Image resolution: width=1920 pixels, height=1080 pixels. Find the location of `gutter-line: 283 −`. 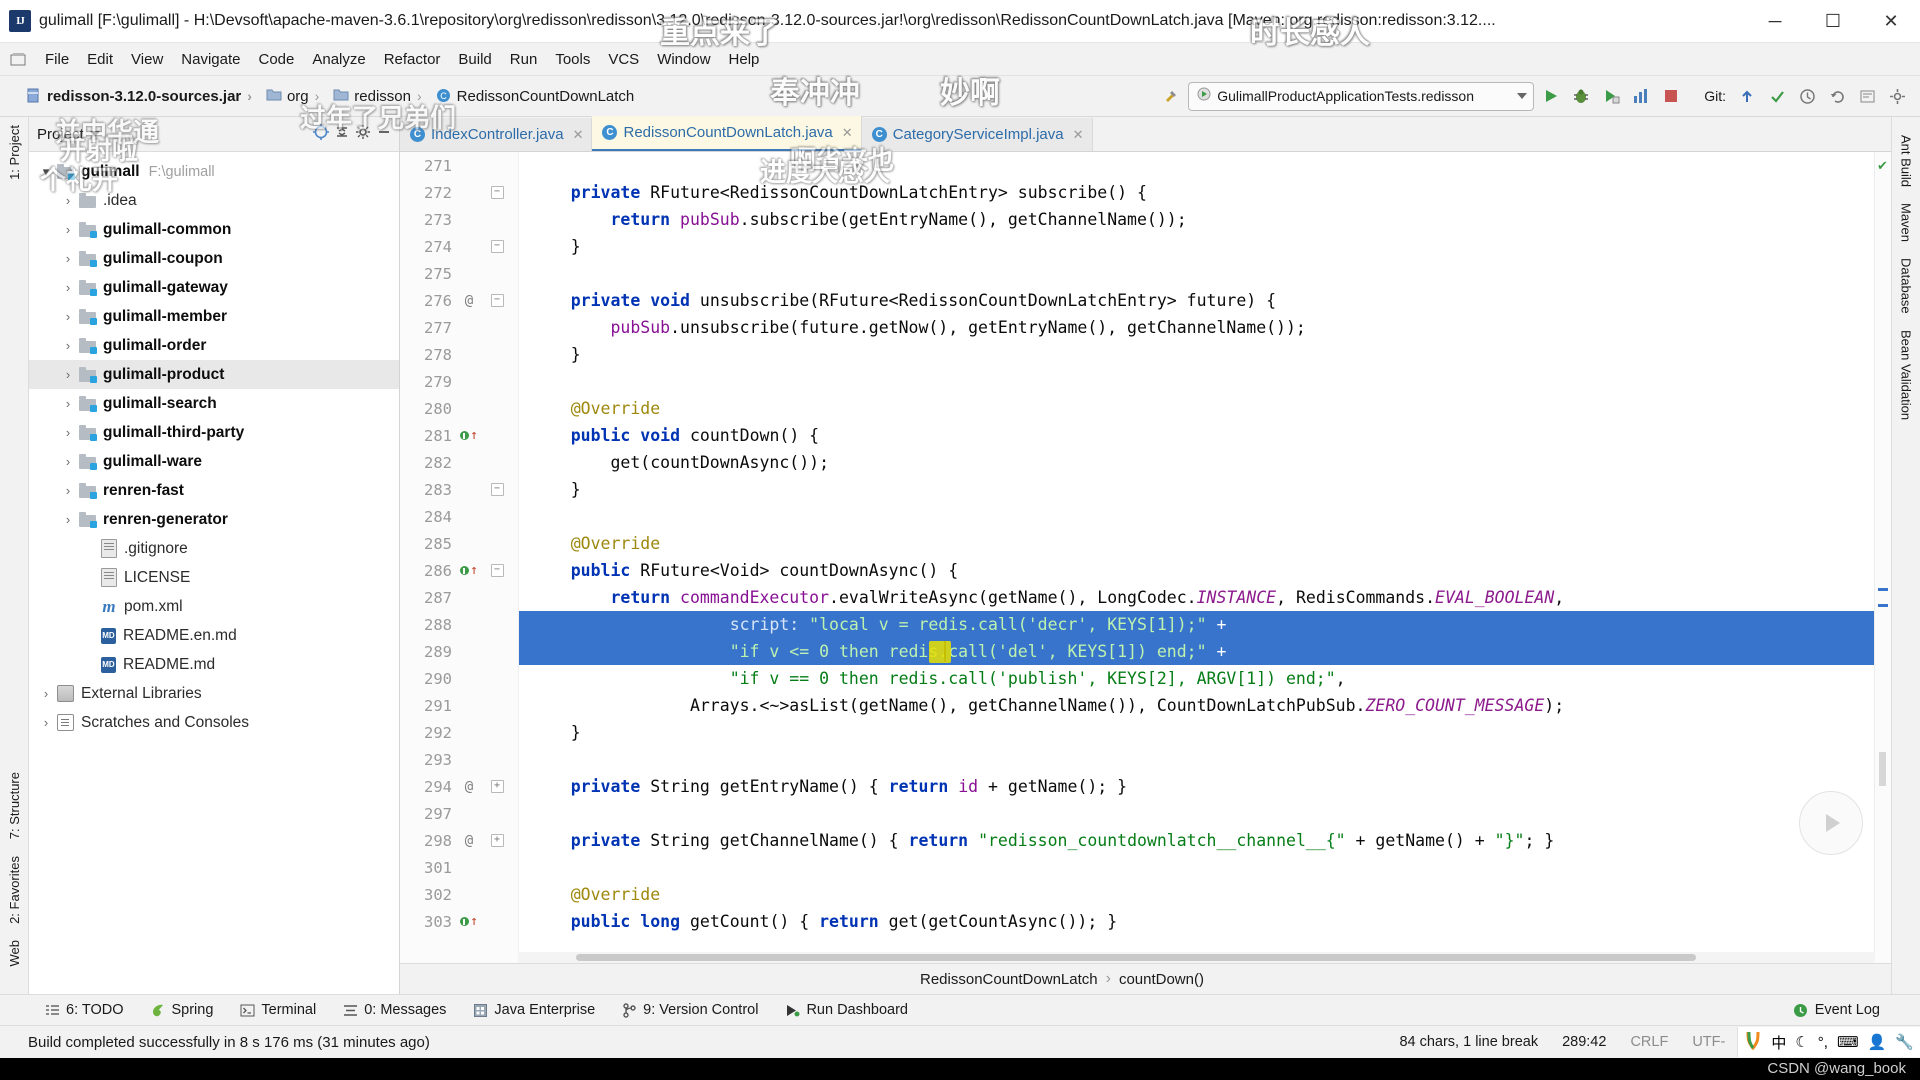

gutter-line: 283 − is located at coordinates (459, 489).